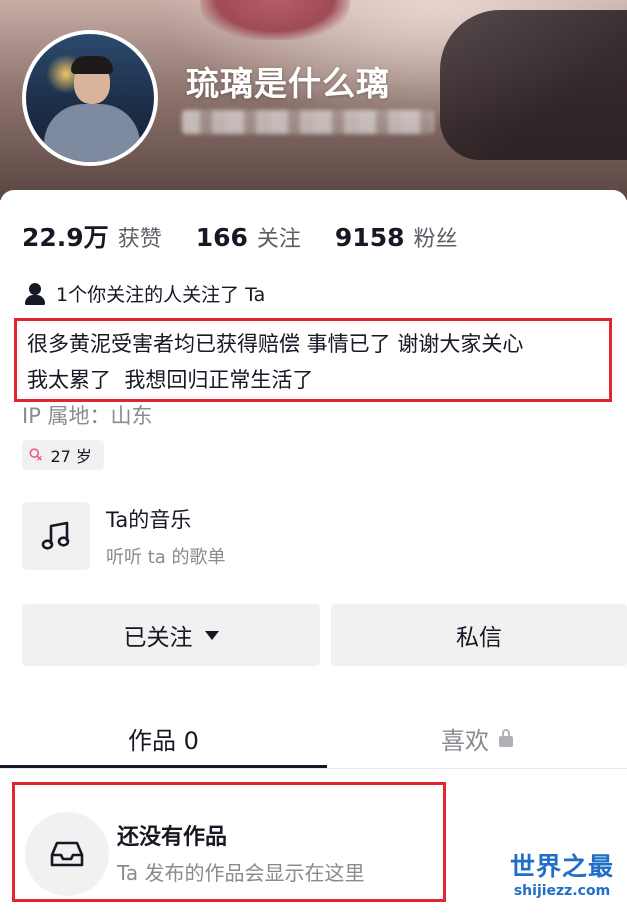  I want to click on site-watermark: 世界之最 shijiezz.com, so click(562, 876).